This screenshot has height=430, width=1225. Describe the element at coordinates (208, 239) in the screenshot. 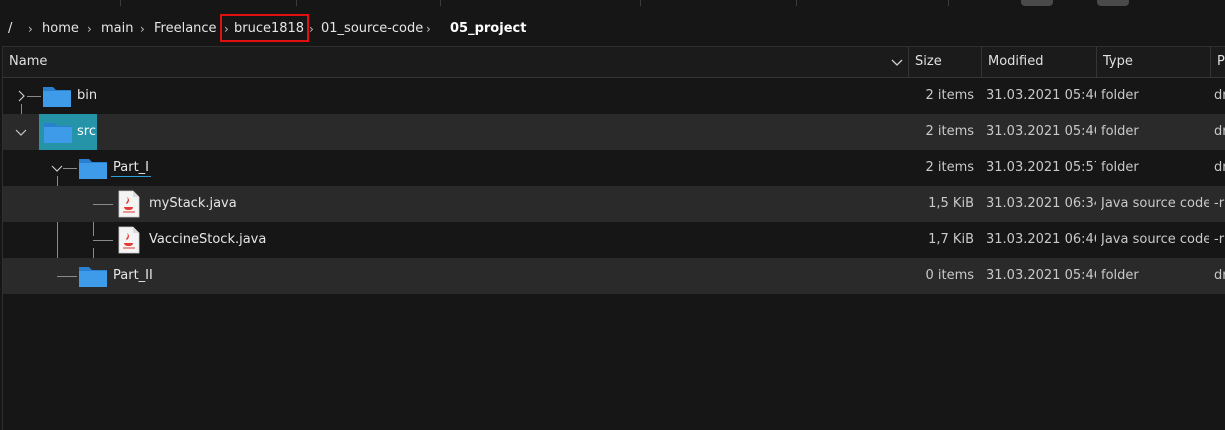

I see `row-name: VaccineStock.java` at that location.